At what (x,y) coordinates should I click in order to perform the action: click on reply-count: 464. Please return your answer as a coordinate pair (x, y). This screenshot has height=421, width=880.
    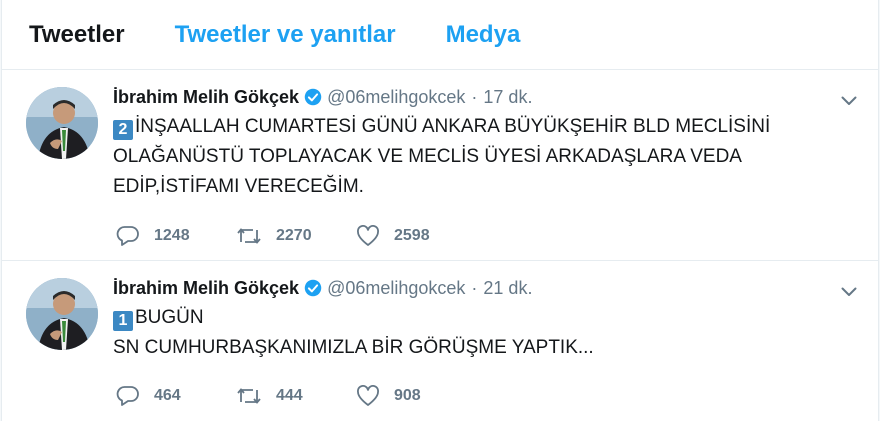
    Looking at the image, I should click on (167, 395).